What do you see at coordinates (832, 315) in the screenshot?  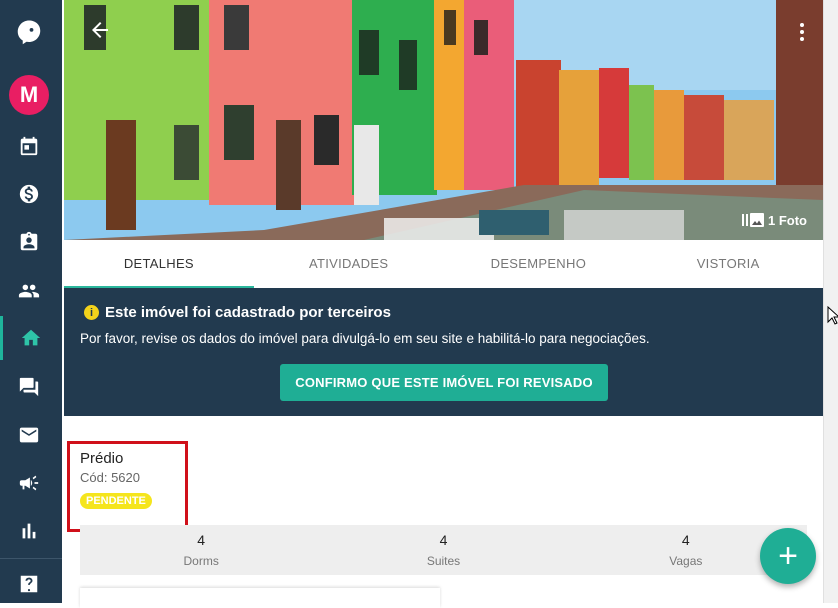 I see `mouse-cursor-icon` at bounding box center [832, 315].